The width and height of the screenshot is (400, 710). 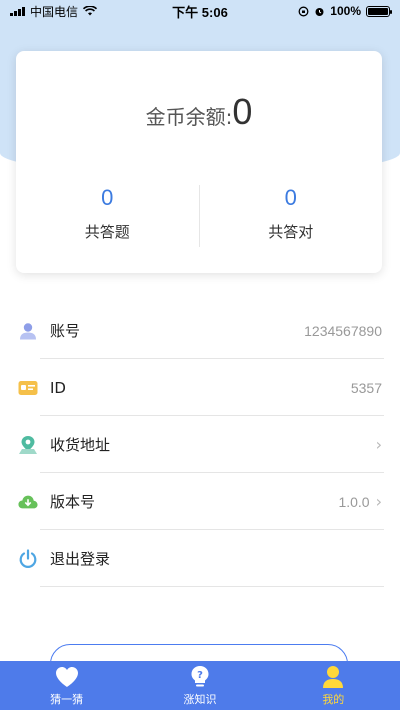 What do you see at coordinates (90, 11) in the screenshot?
I see `wifi-icon` at bounding box center [90, 11].